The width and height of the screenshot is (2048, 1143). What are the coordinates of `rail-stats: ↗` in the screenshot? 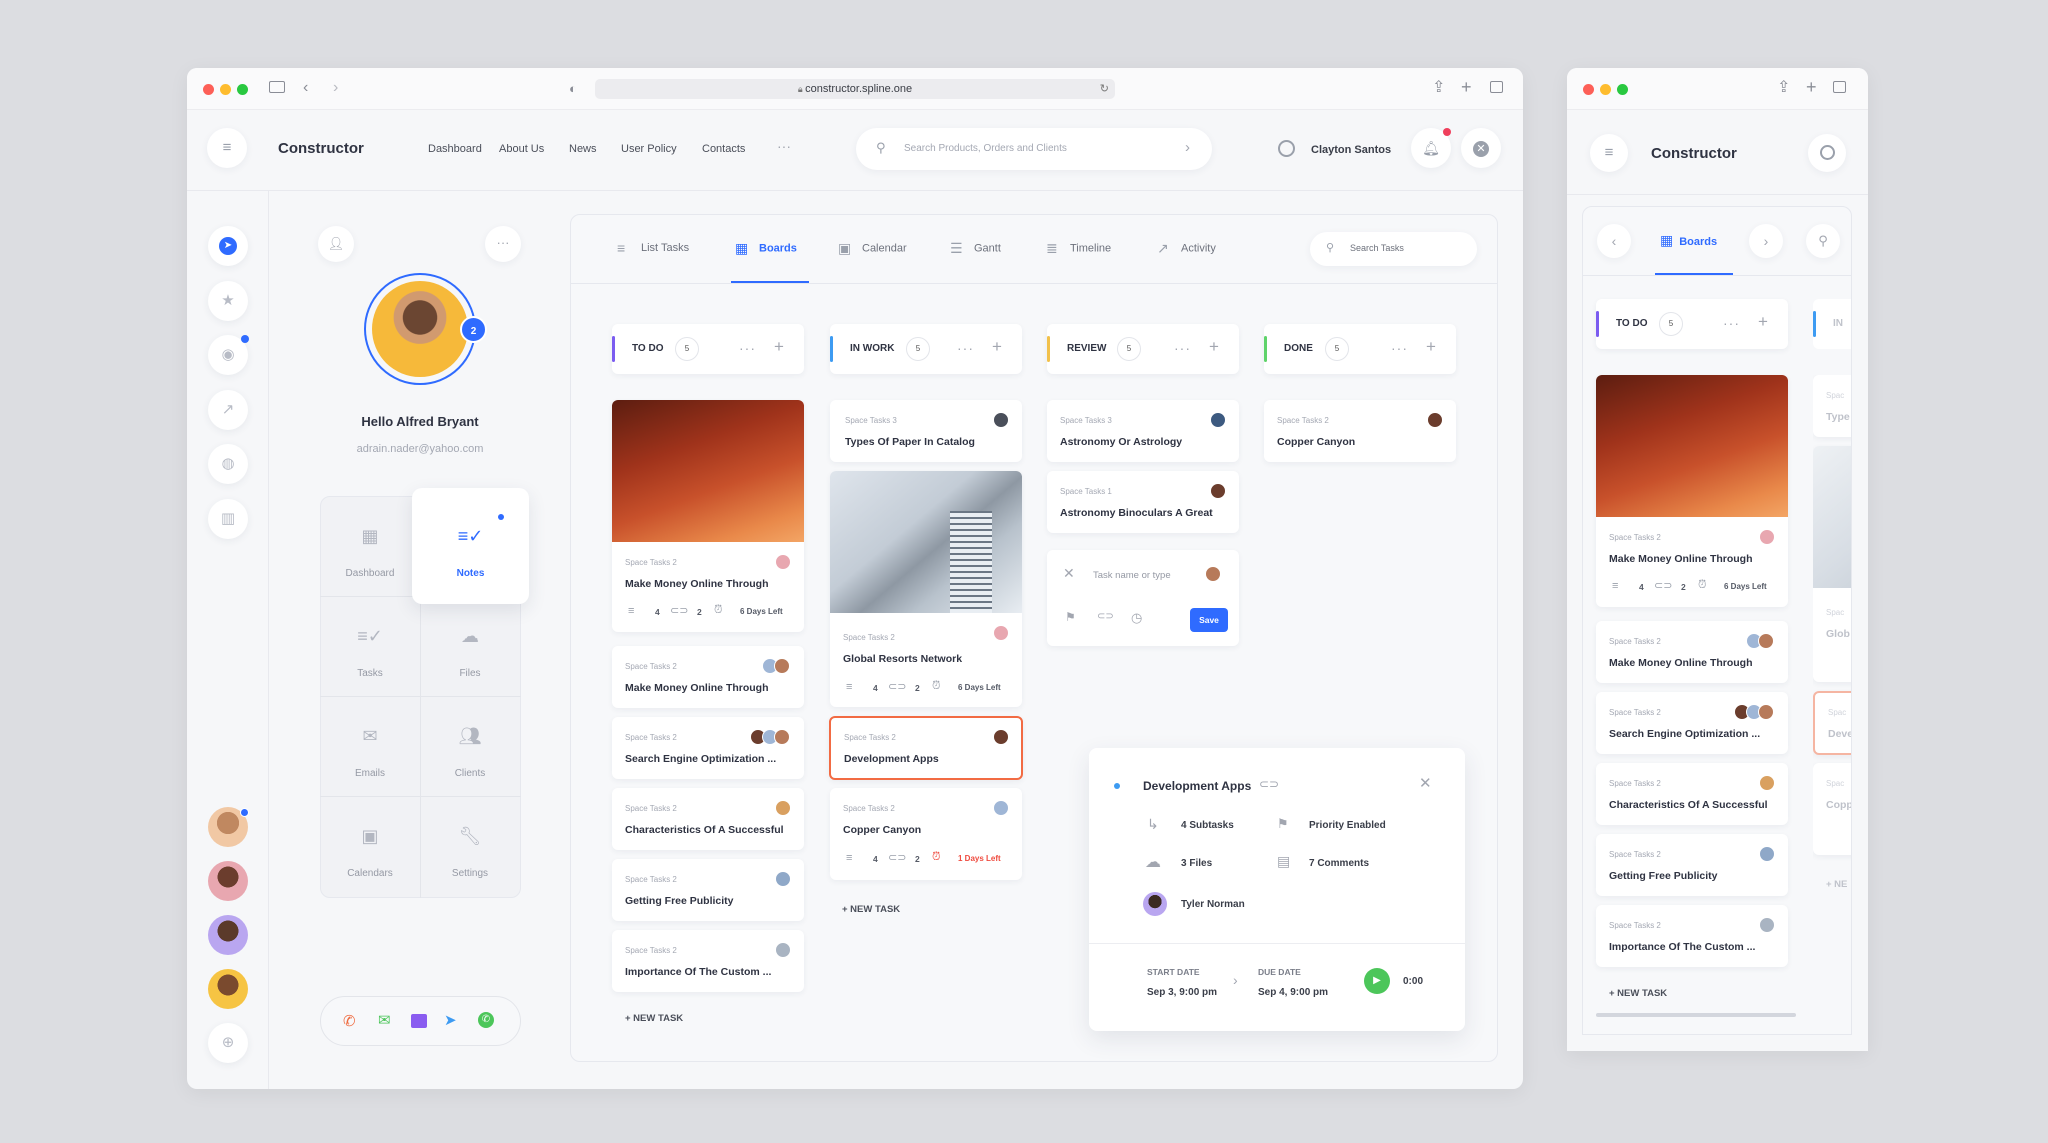 It's located at (228, 410).